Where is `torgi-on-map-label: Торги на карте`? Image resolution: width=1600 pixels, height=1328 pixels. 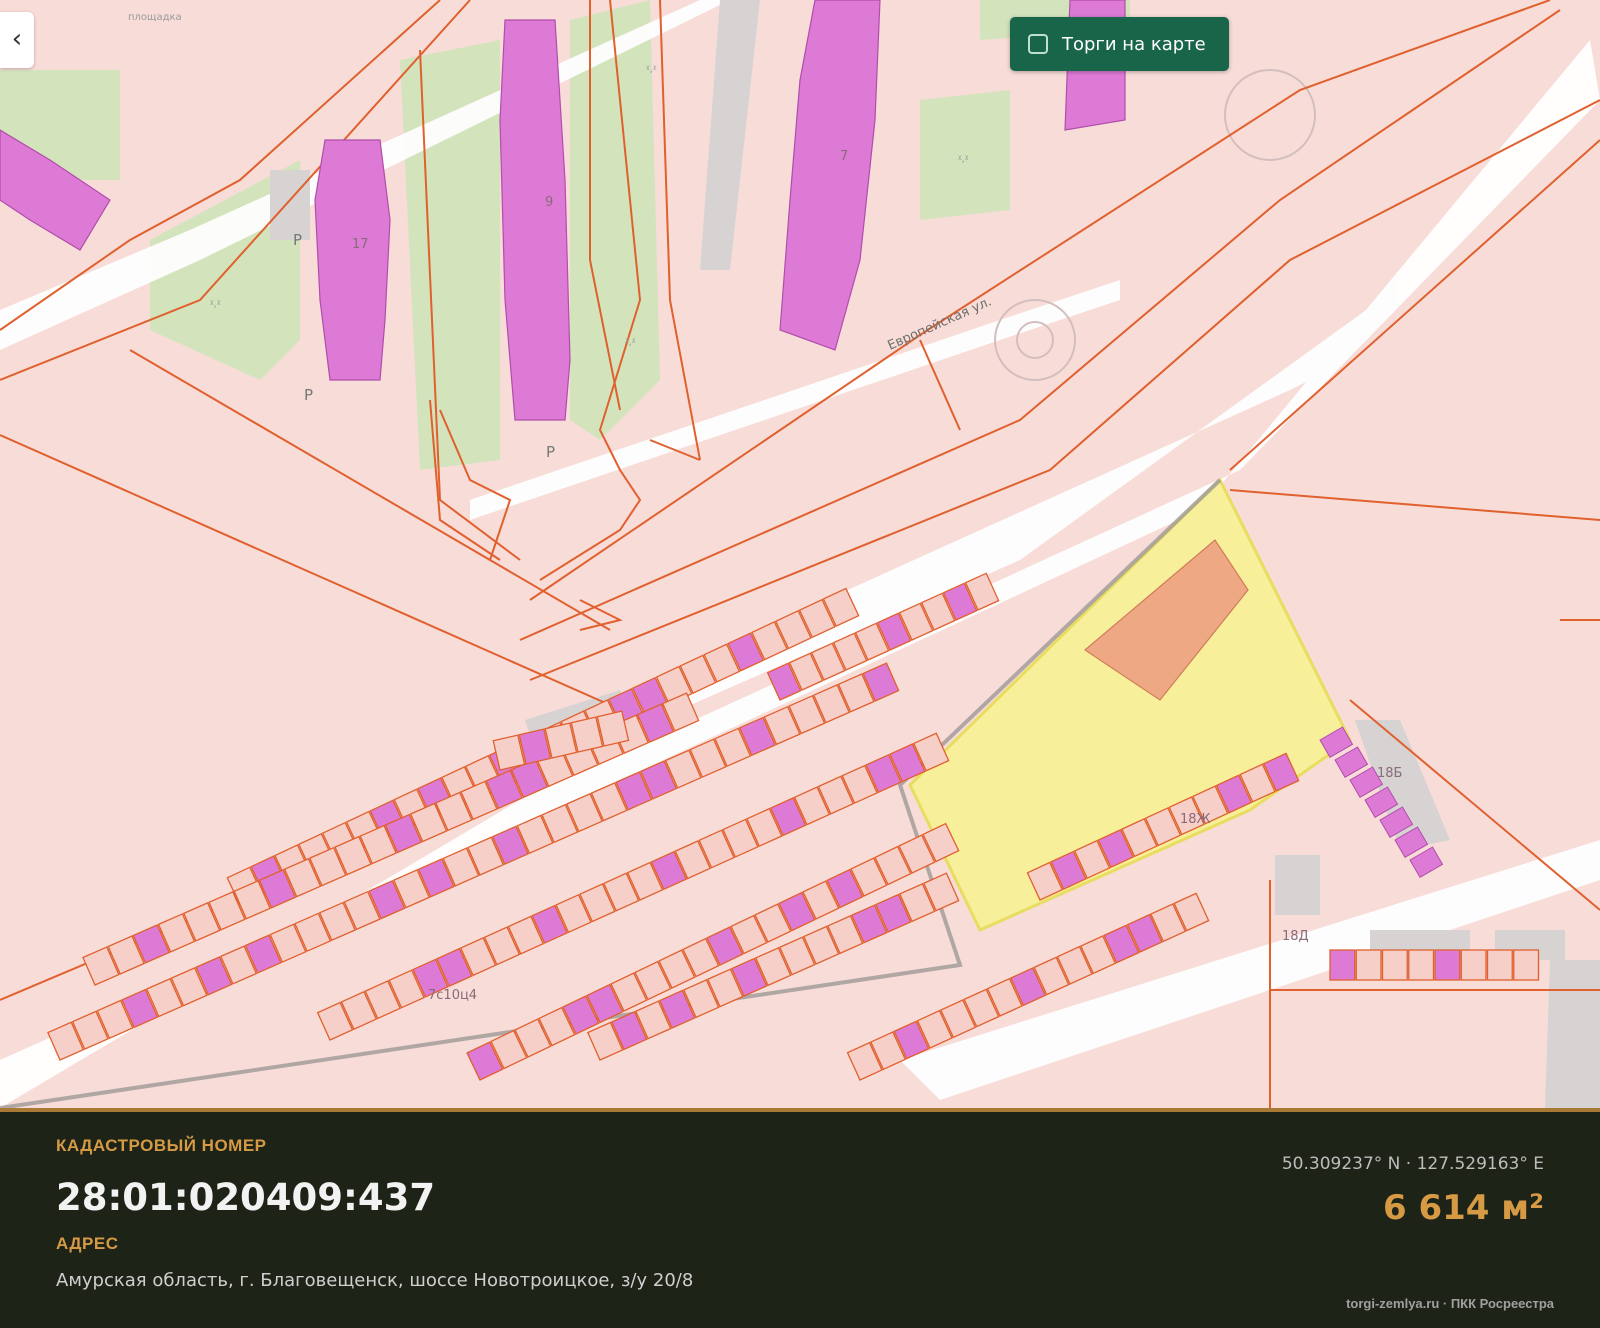 torgi-on-map-label: Торги на карте is located at coordinates (1134, 44).